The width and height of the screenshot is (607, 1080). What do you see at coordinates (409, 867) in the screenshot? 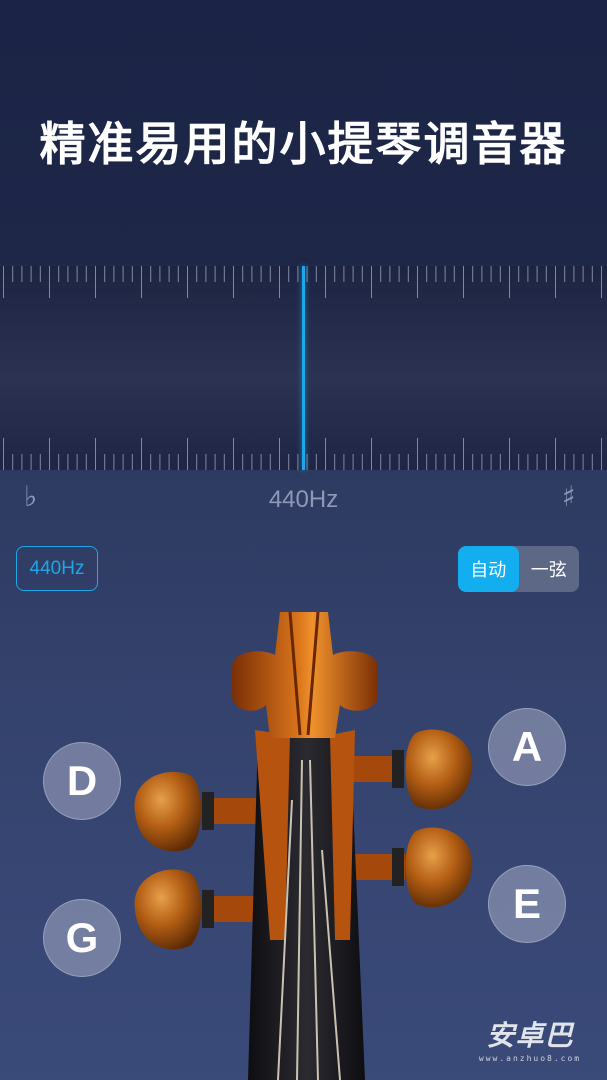
I see `peg-right-lower` at bounding box center [409, 867].